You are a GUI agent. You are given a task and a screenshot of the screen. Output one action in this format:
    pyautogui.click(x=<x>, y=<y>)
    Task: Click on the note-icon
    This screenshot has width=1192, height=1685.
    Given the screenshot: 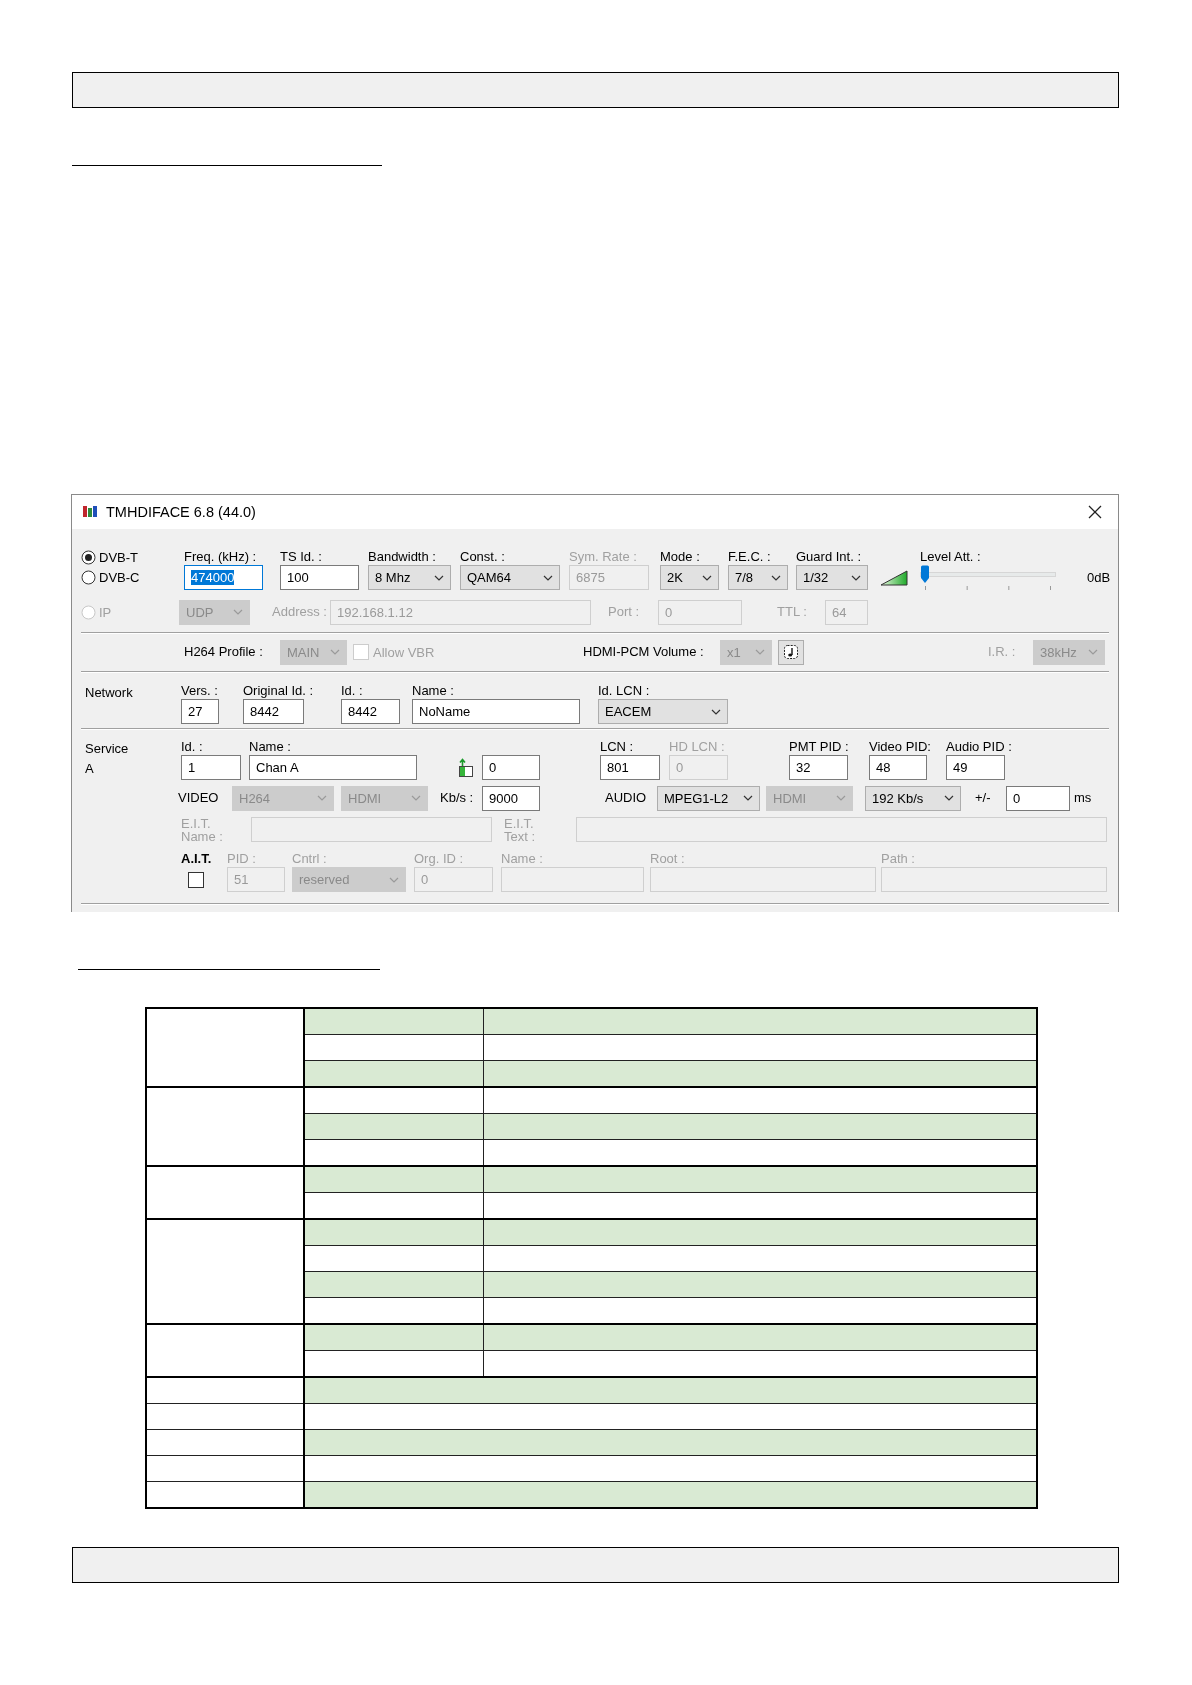 What is the action you would take?
    pyautogui.click(x=791, y=652)
    